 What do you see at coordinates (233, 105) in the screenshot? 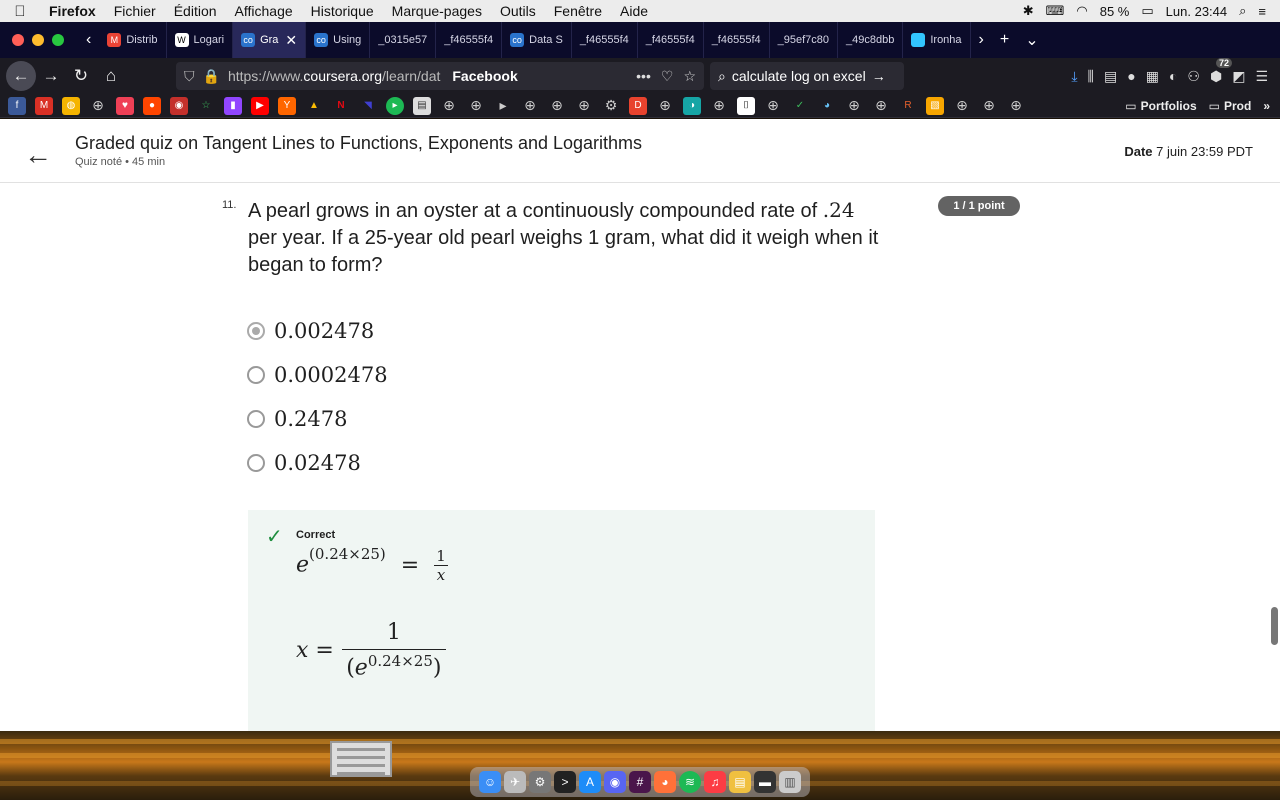
I see `bookmark-twitch-icon: ▮` at bounding box center [233, 105].